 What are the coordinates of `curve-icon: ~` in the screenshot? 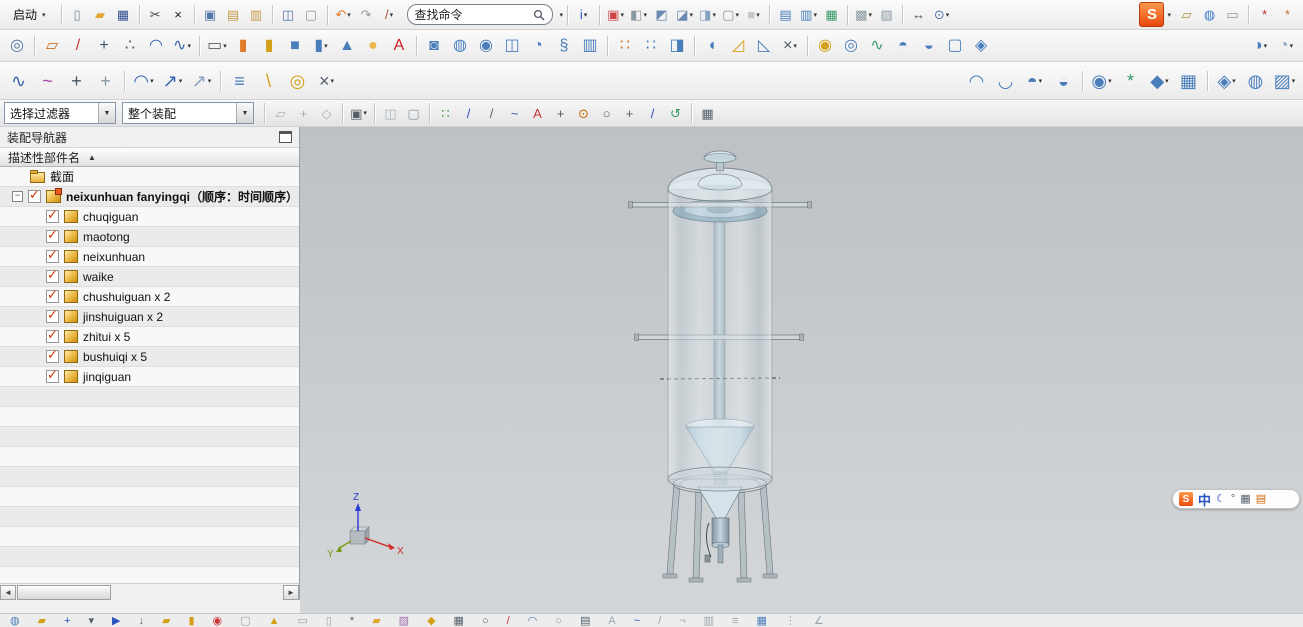 It's located at (637, 621).